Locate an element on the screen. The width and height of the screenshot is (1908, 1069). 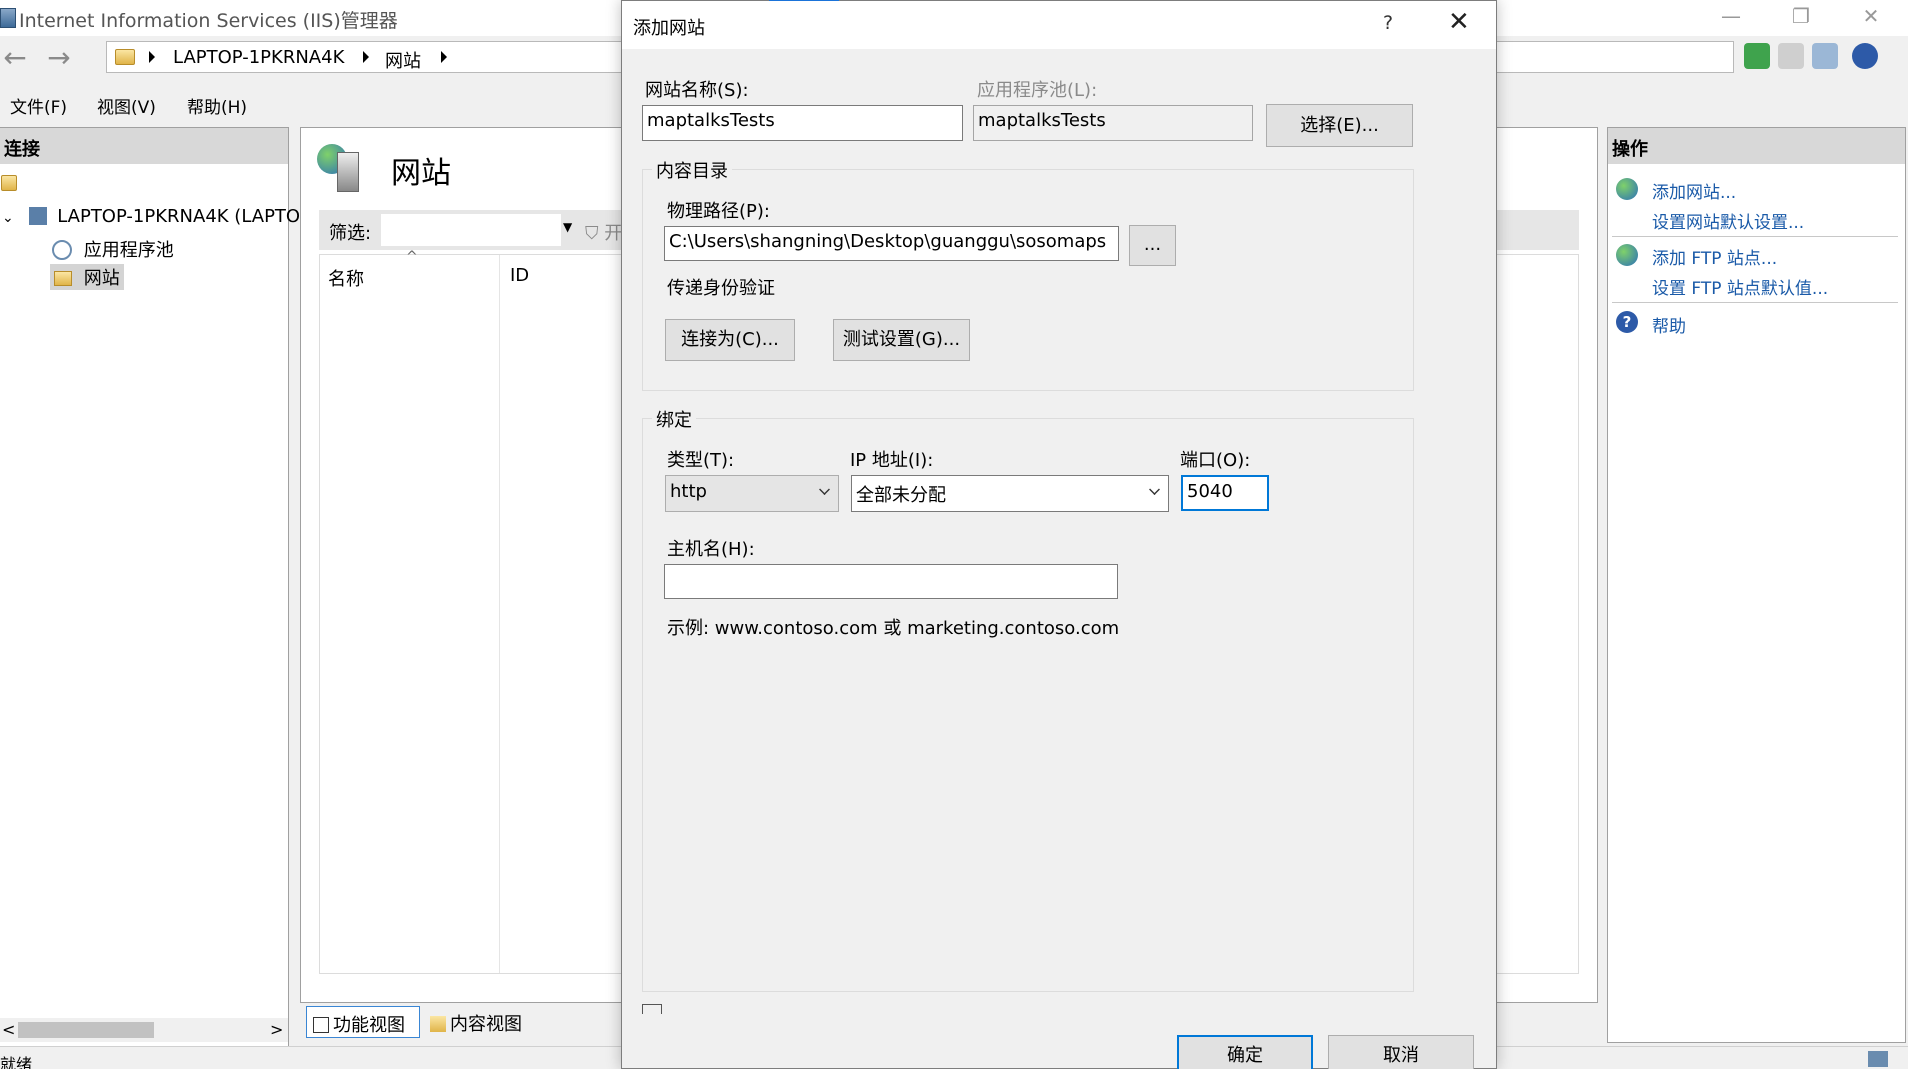
scroll-left-icon: < is located at coordinates (8, 1029).